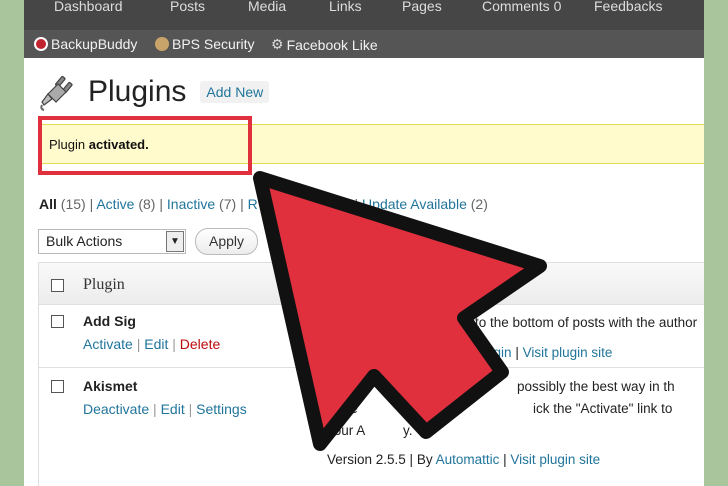 The width and height of the screenshot is (728, 486). Describe the element at coordinates (332, 44) in the screenshot. I see `facebook-like-label: Facebook Like` at that location.